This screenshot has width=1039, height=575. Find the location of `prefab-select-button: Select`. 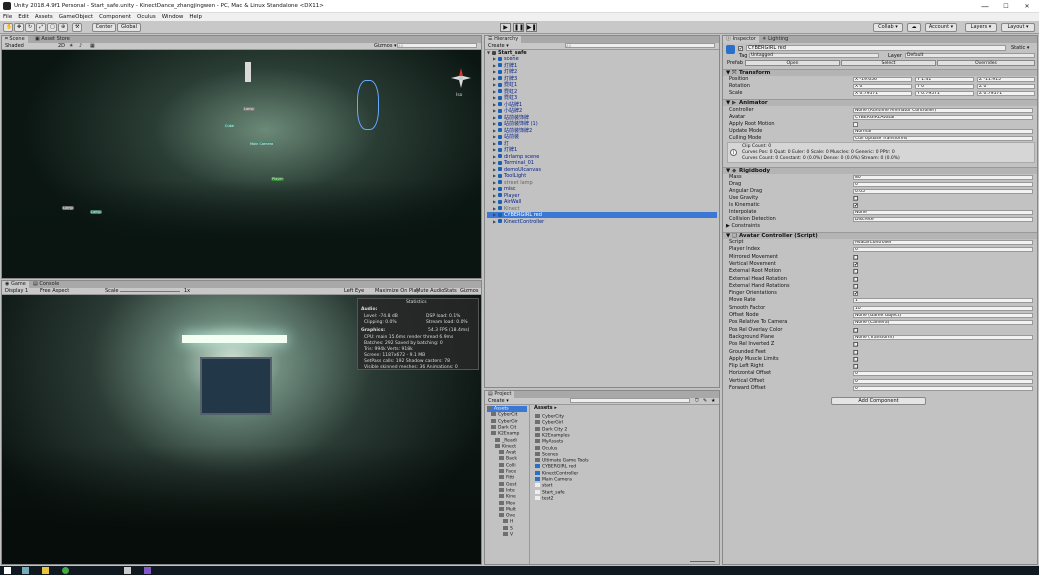

prefab-select-button: Select is located at coordinates (888, 63).